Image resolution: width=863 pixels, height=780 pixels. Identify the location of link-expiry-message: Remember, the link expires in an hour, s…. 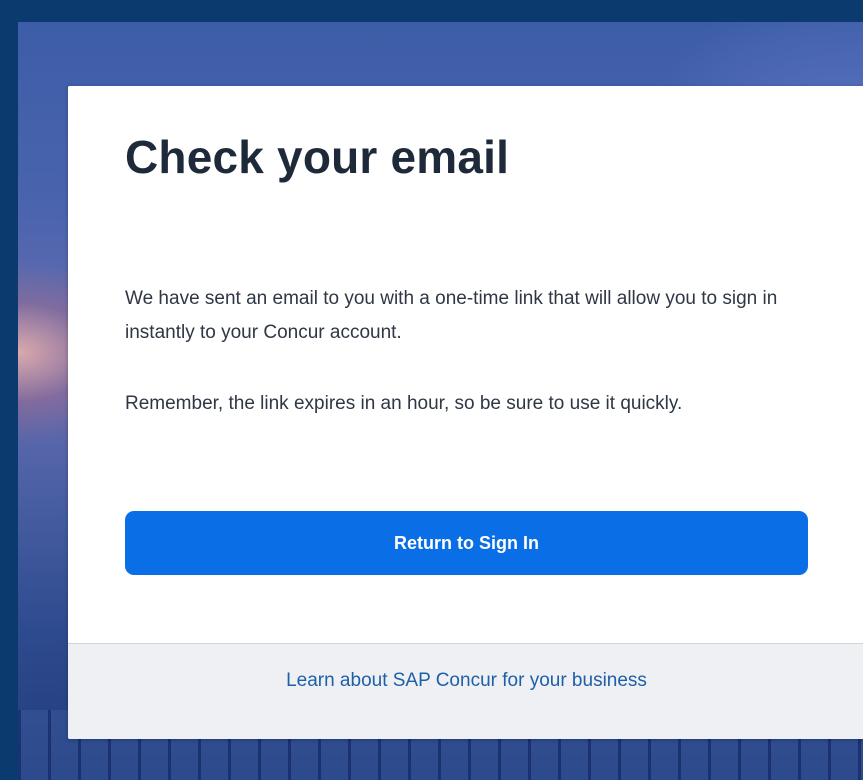
(404, 403).